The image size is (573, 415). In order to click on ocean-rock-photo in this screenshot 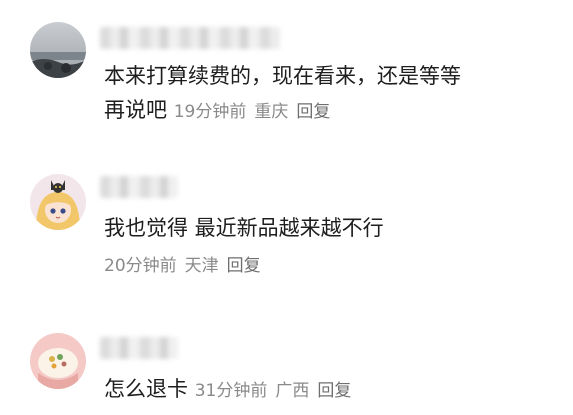, I will do `click(58, 50)`.